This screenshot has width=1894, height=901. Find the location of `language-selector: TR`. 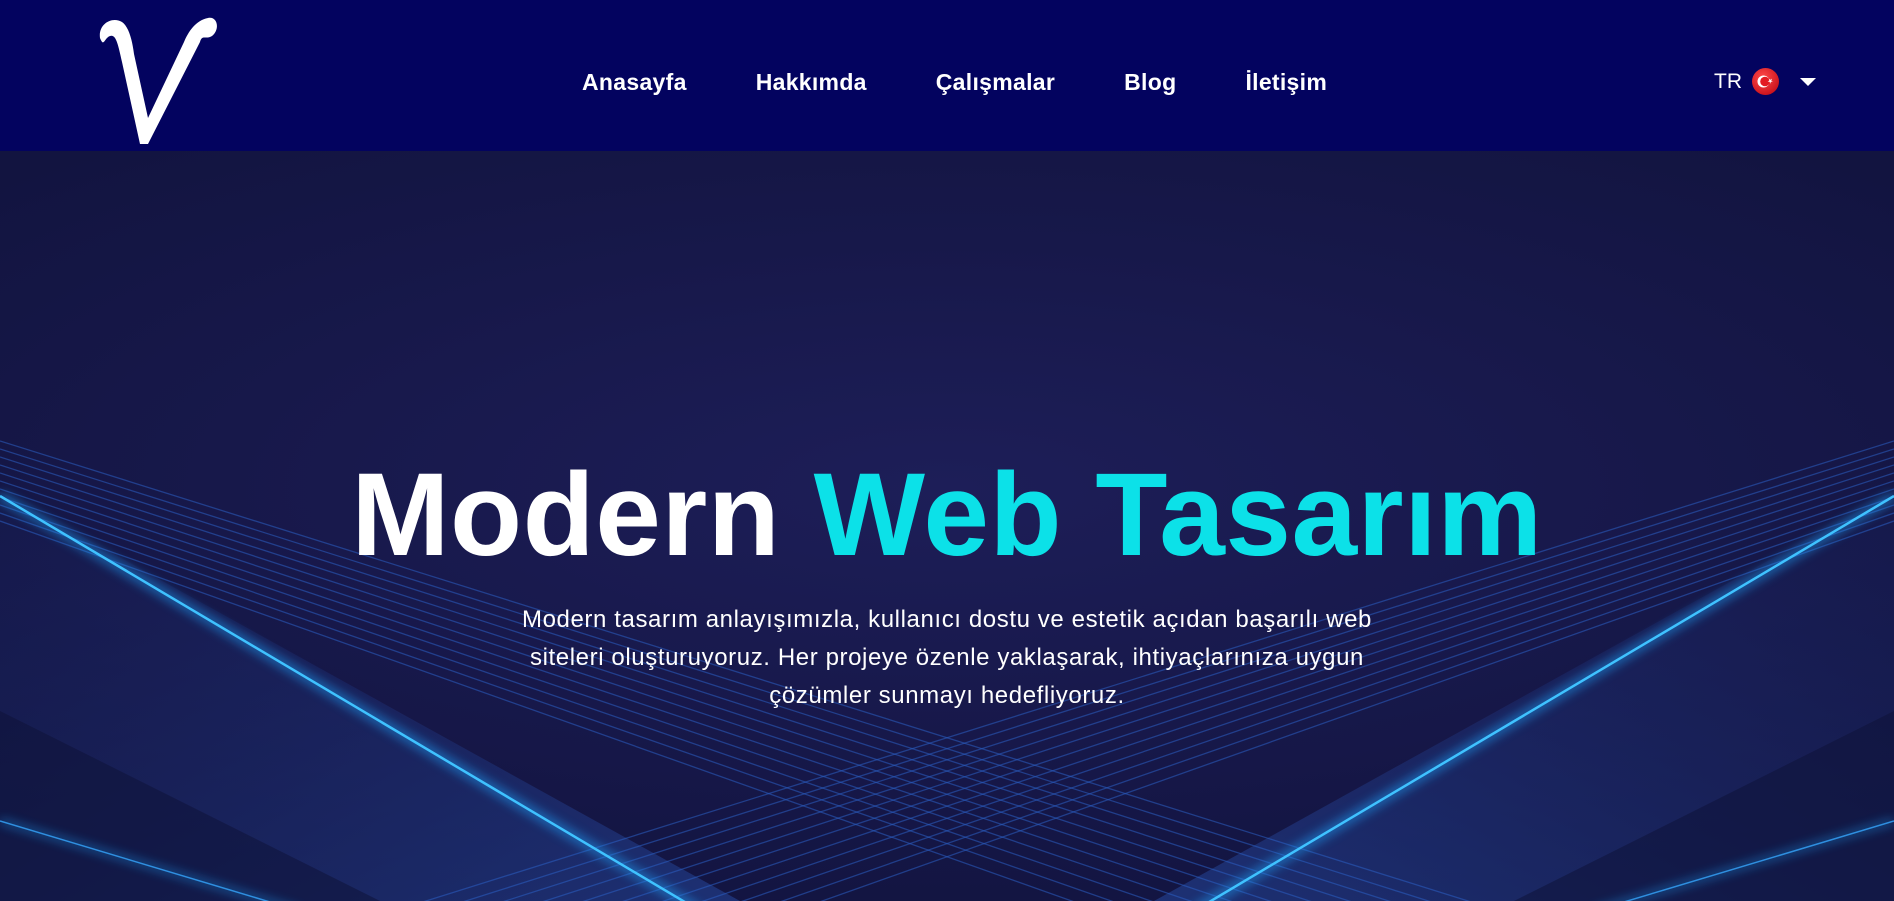

language-selector: TR is located at coordinates (1765, 81).